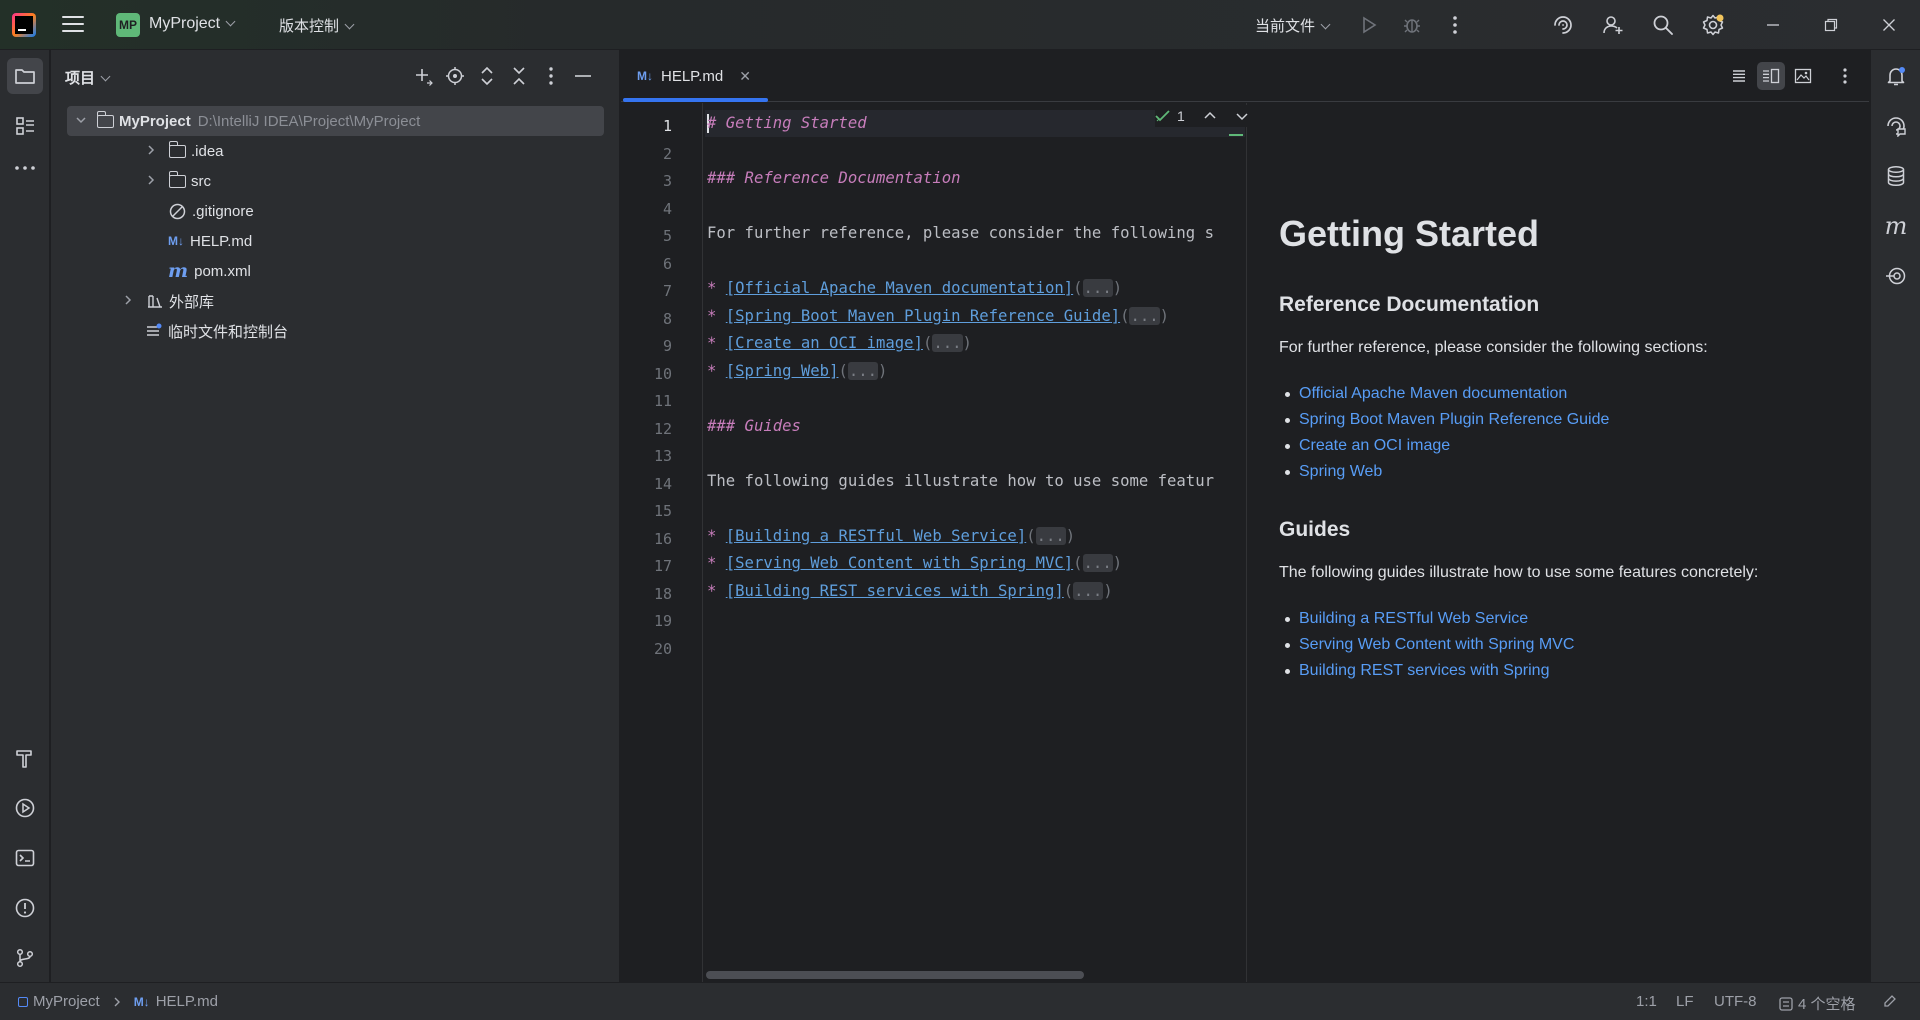 Image resolution: width=1920 pixels, height=1020 pixels. I want to click on hide-panel-icon, so click(583, 76).